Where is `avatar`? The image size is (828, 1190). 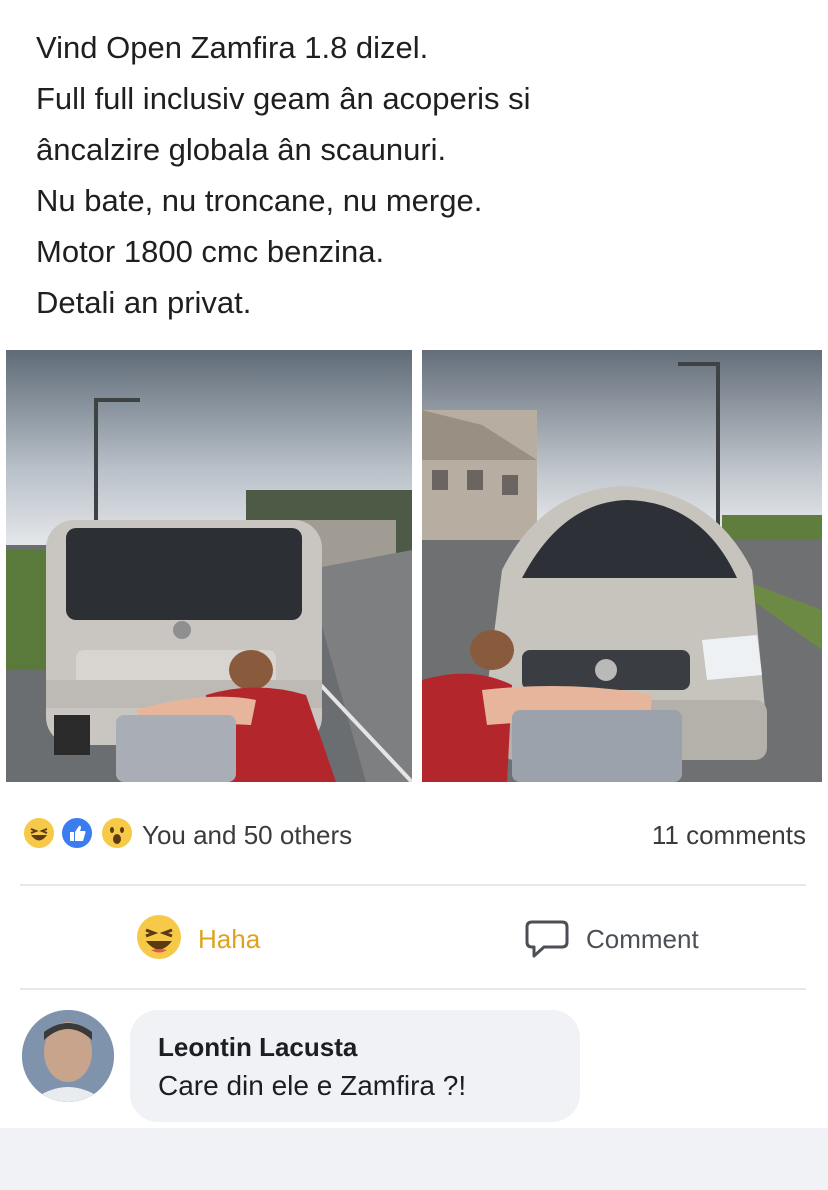 avatar is located at coordinates (68, 1056).